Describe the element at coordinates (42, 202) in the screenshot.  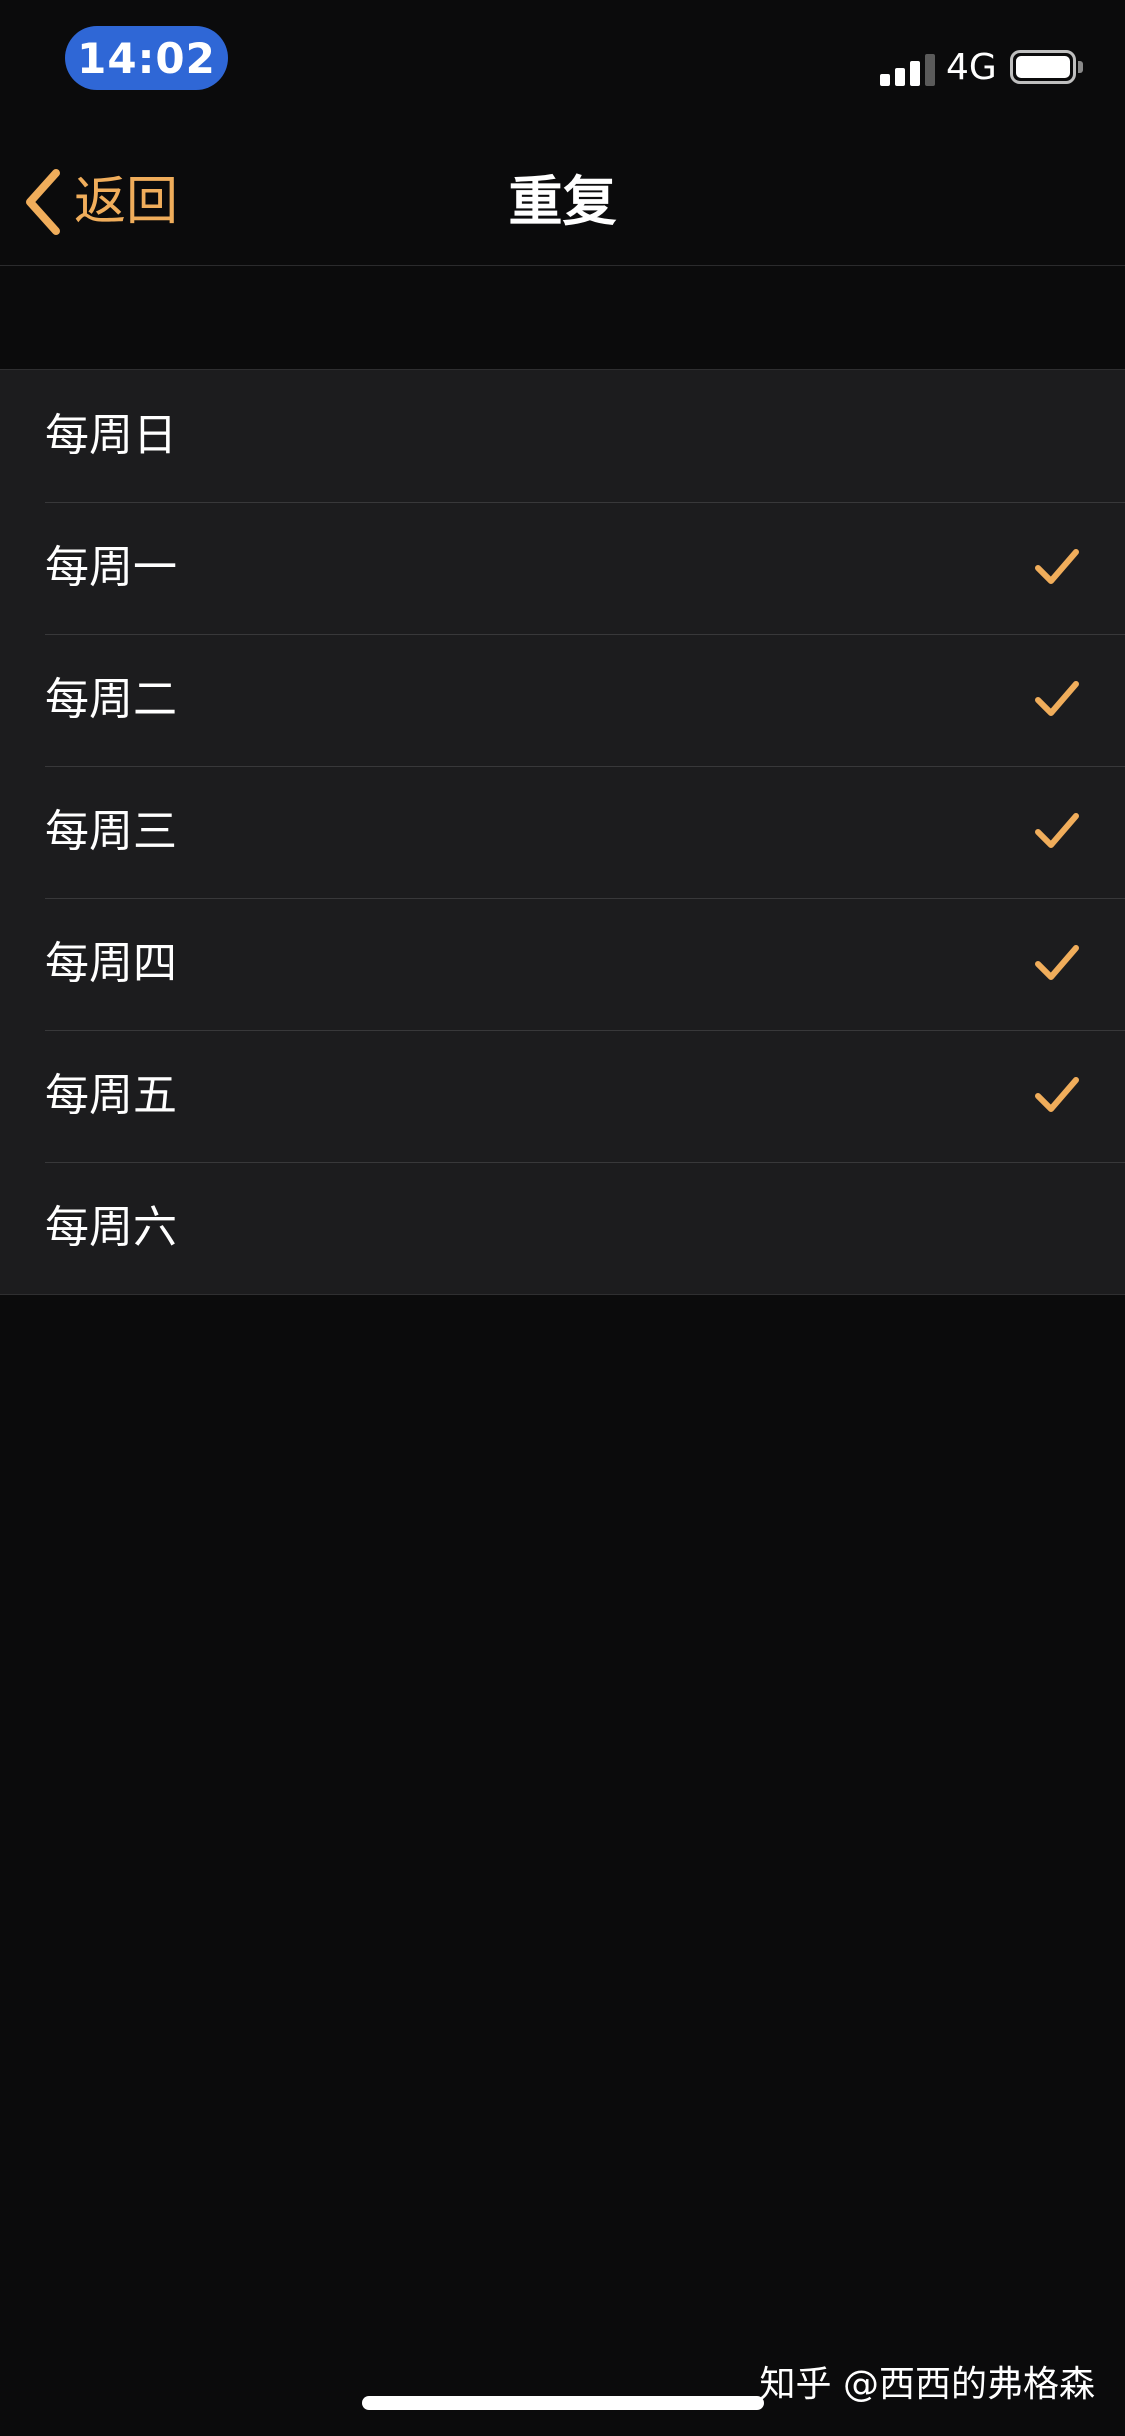
I see `chevron-left-icon` at that location.